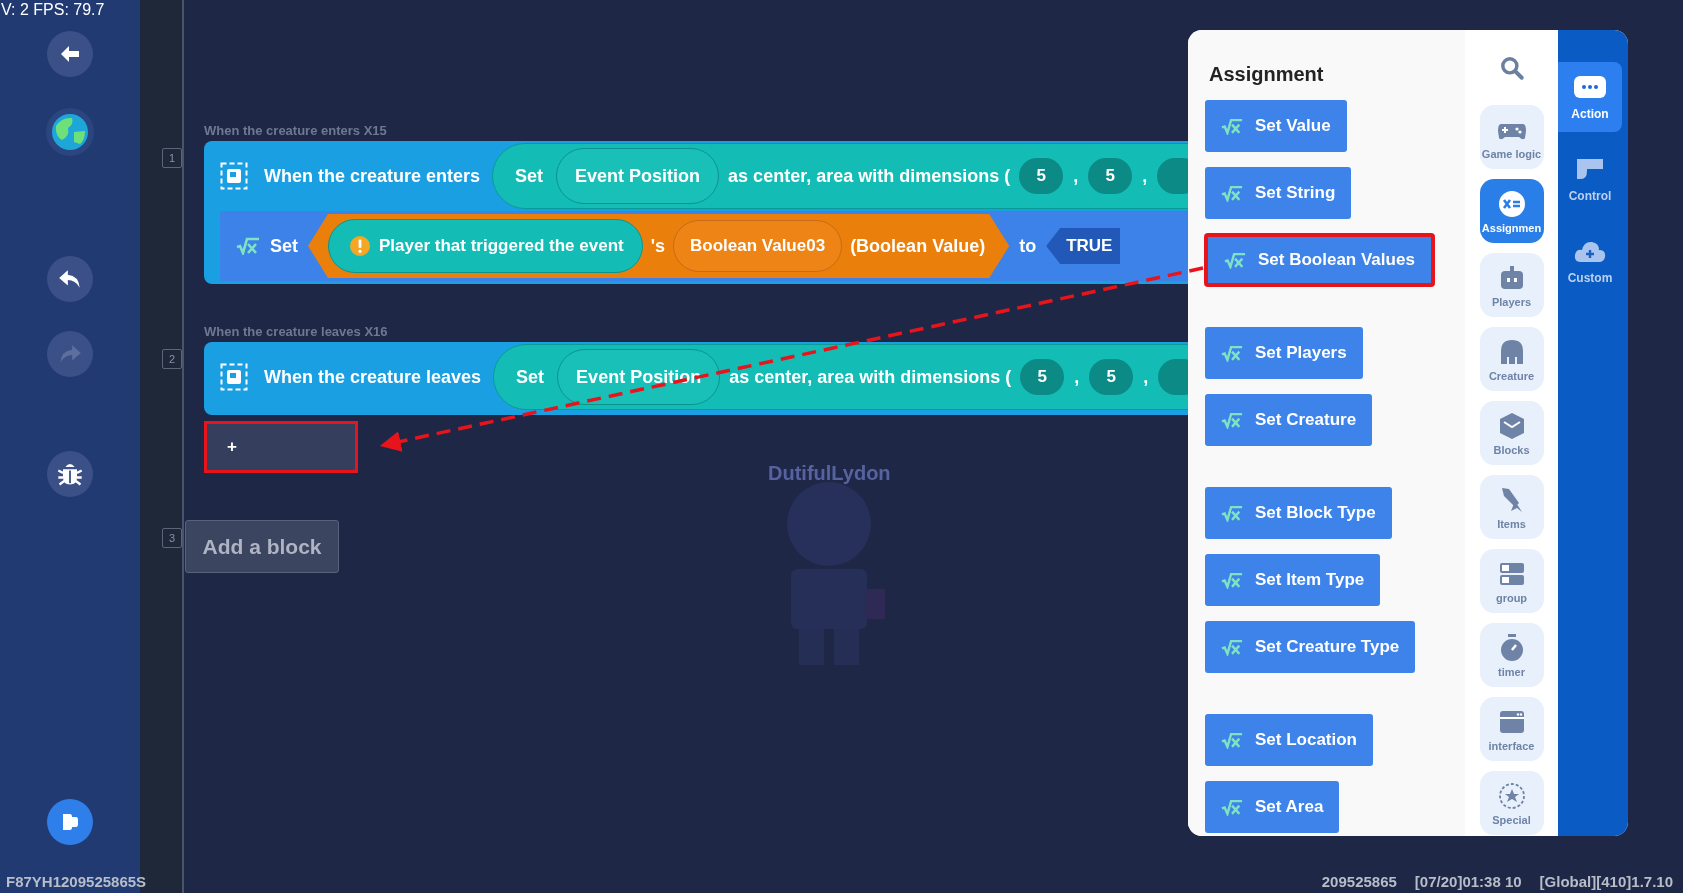 This screenshot has width=1683, height=893. Describe the element at coordinates (1278, 193) in the screenshot. I see `palette-block: Set String` at that location.